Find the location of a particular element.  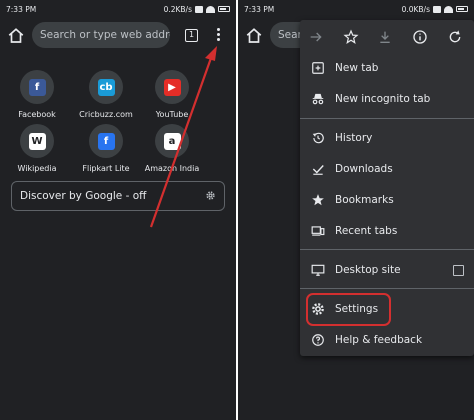

menu-item-help-feedback: Help & feedback is located at coordinates (387, 340).